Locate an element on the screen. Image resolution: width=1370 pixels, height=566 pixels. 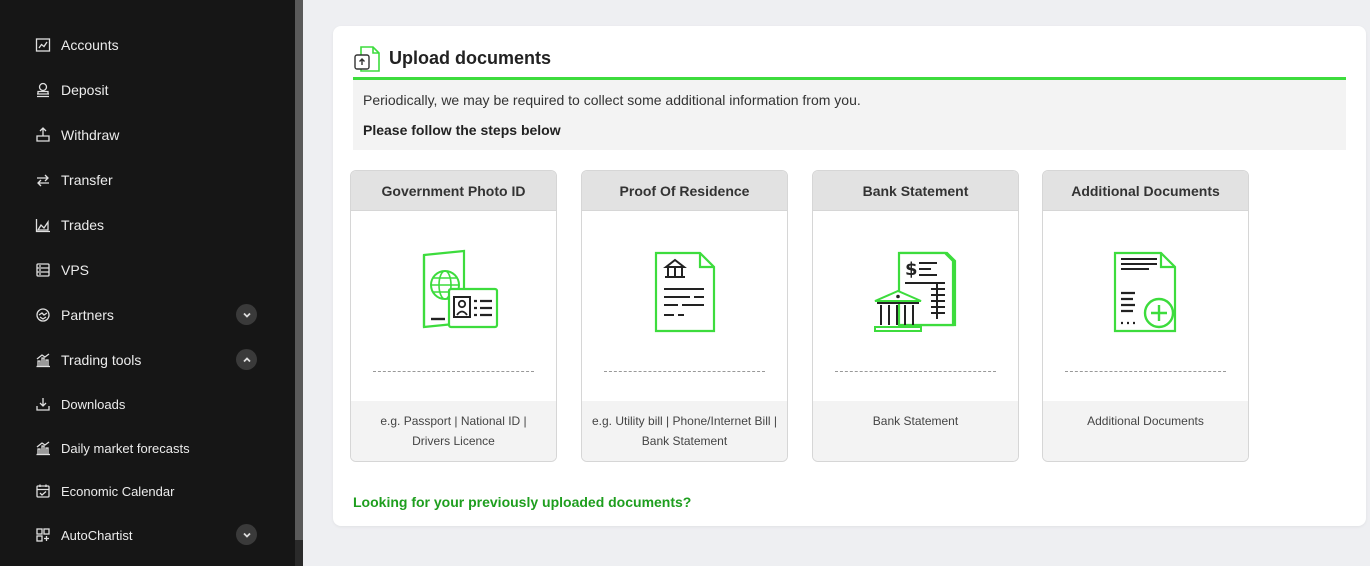
autochartist-expand-chevron is located at coordinates (246, 534).